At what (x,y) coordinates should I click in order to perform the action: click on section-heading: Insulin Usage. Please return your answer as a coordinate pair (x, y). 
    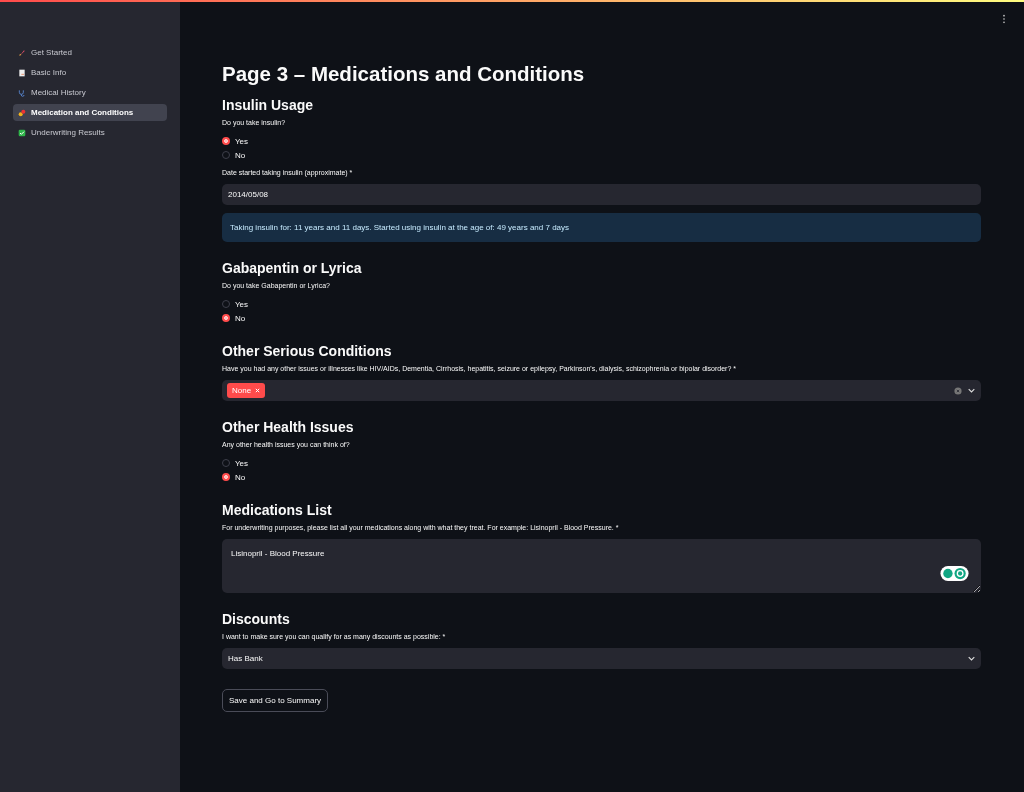
    Looking at the image, I should click on (268, 105).